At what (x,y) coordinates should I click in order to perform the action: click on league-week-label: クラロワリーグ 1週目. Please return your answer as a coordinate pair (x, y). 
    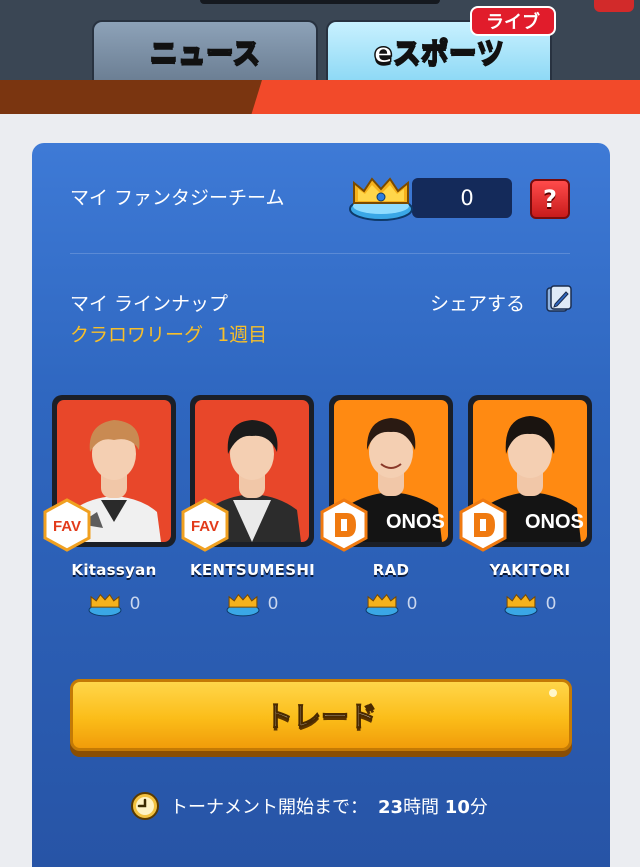
    Looking at the image, I should click on (168, 333).